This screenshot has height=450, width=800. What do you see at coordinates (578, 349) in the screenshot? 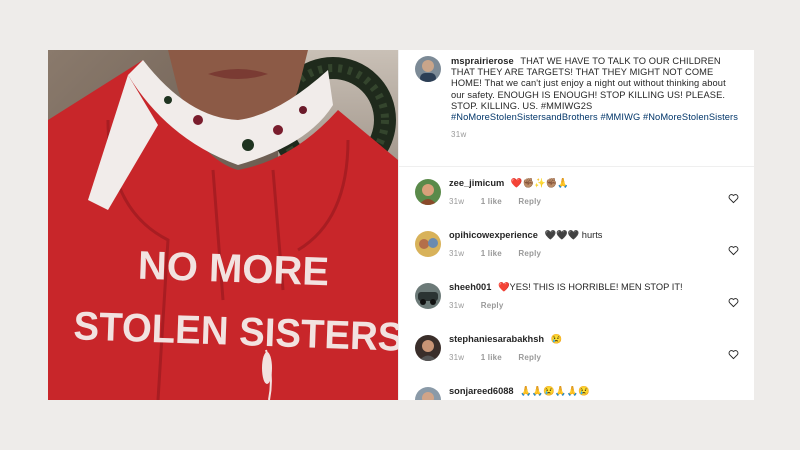
I see `comment-item: stephaniesarabakhsh 😢 31w 1 like Reply` at bounding box center [578, 349].